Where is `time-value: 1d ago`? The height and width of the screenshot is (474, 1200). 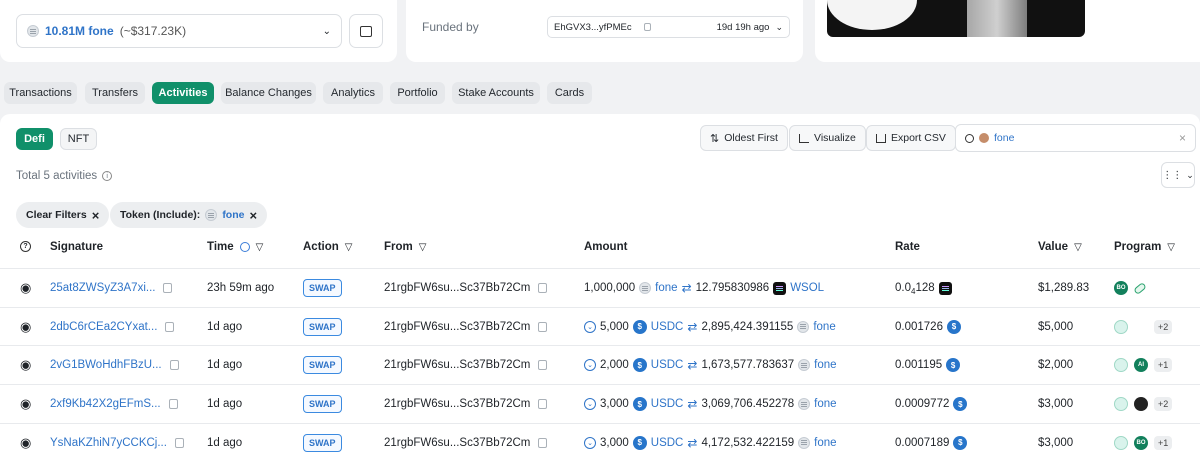 time-value: 1d ago is located at coordinates (225, 326).